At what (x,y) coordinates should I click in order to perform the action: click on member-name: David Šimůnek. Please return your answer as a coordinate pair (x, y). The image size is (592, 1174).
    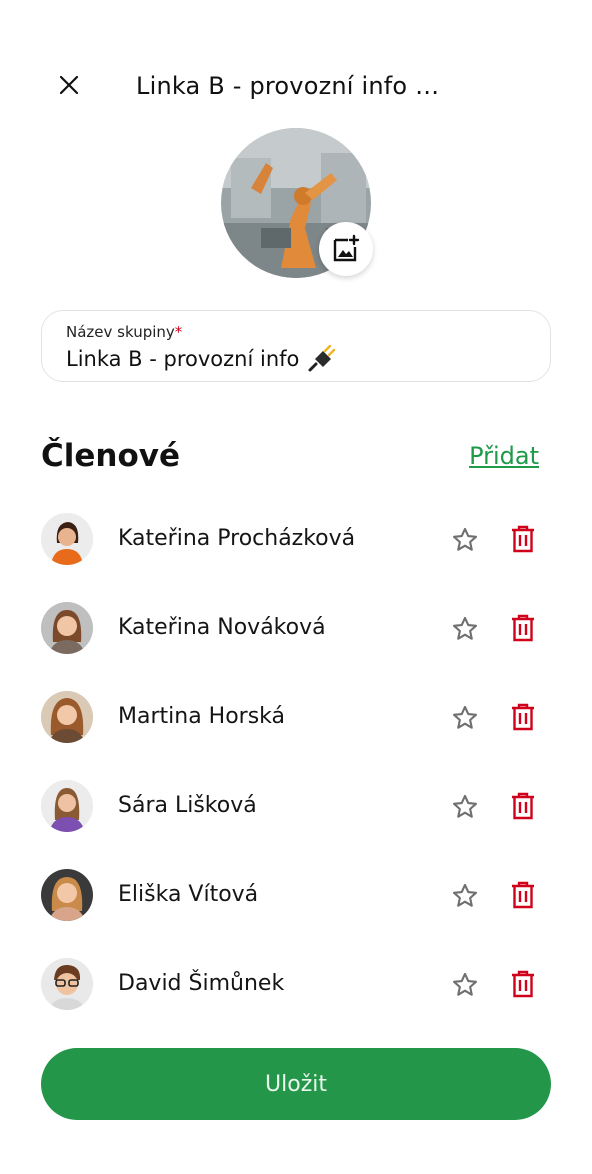
    Looking at the image, I should click on (201, 983).